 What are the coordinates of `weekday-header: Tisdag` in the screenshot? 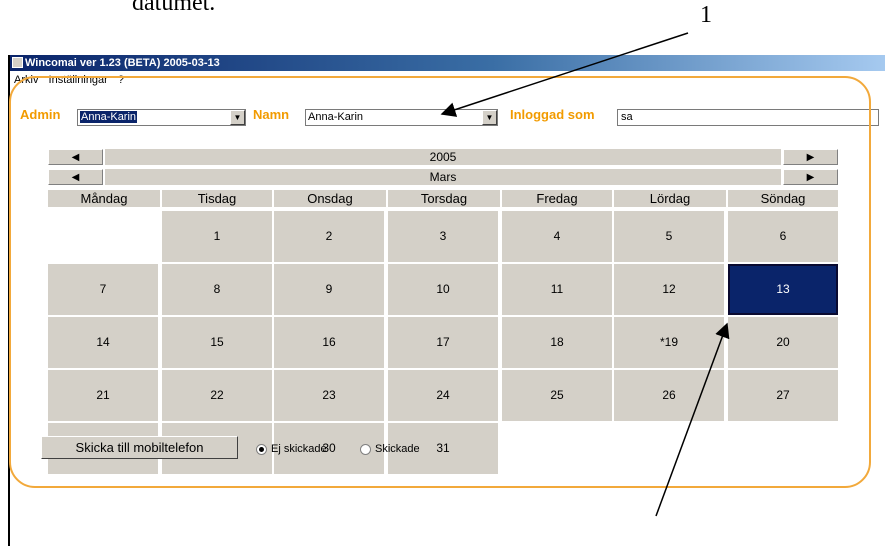 It's located at (217, 198).